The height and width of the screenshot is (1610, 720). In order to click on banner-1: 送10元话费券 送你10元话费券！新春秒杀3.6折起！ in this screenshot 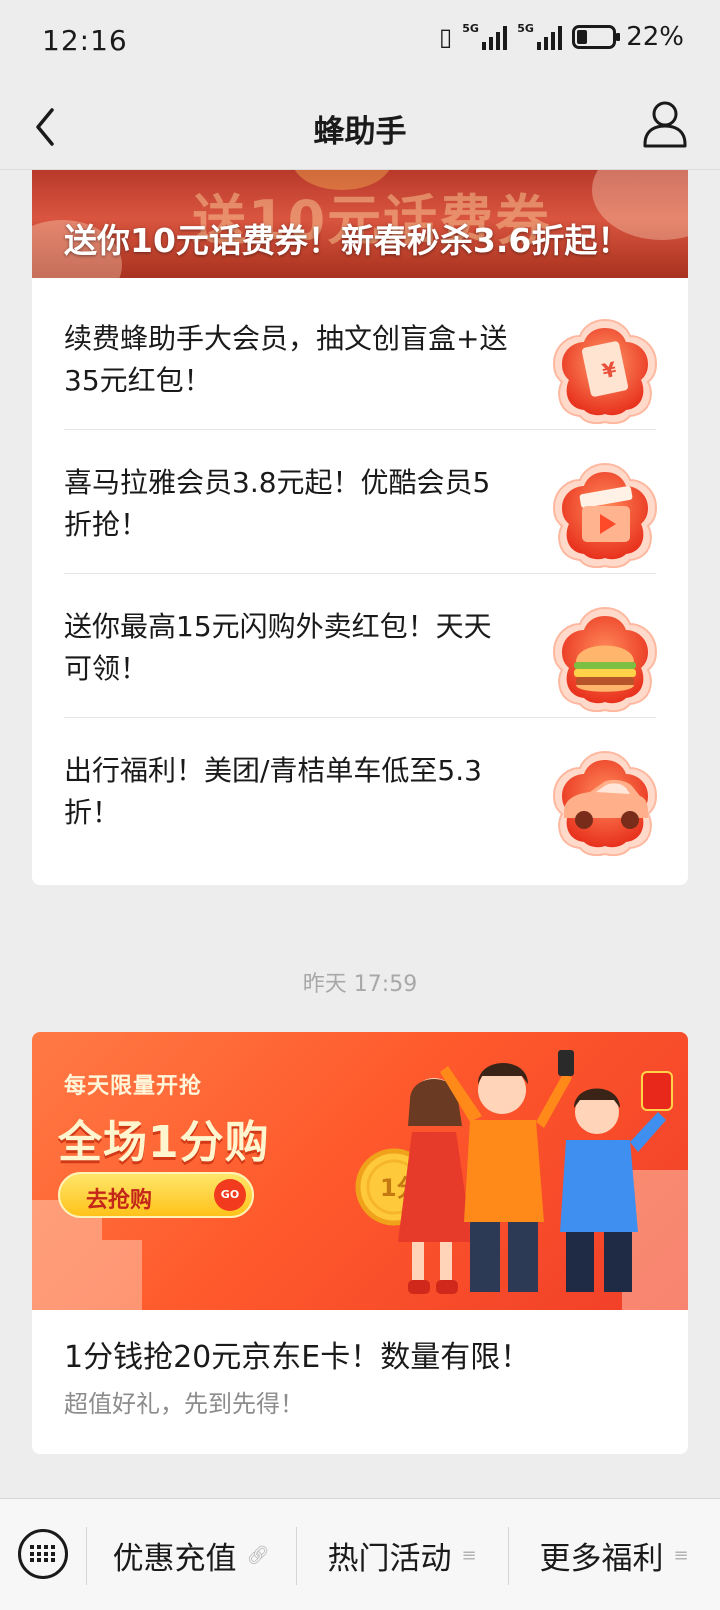, I will do `click(360, 224)`.